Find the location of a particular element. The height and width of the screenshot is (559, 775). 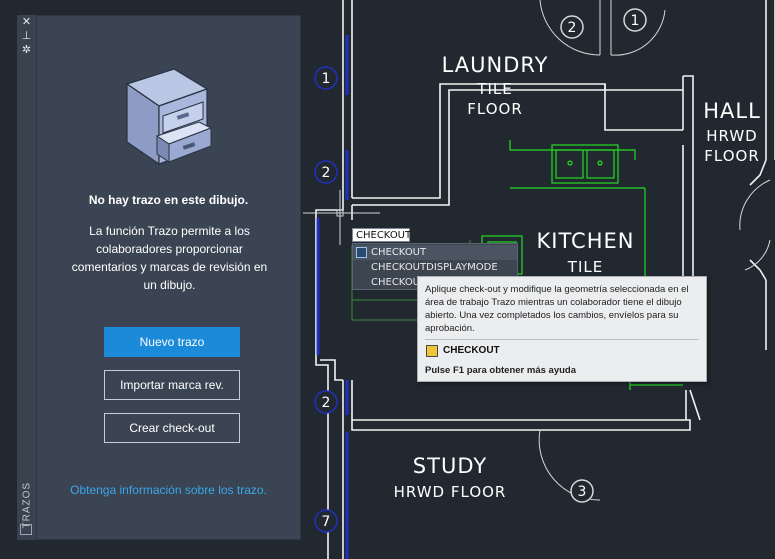

close-icon: ✕ is located at coordinates (26, 22).